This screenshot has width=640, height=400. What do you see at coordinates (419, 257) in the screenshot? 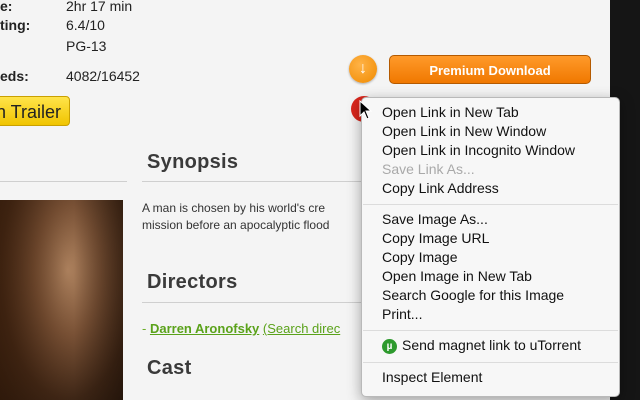
I see `menu-copy-image: Copy Image` at bounding box center [419, 257].